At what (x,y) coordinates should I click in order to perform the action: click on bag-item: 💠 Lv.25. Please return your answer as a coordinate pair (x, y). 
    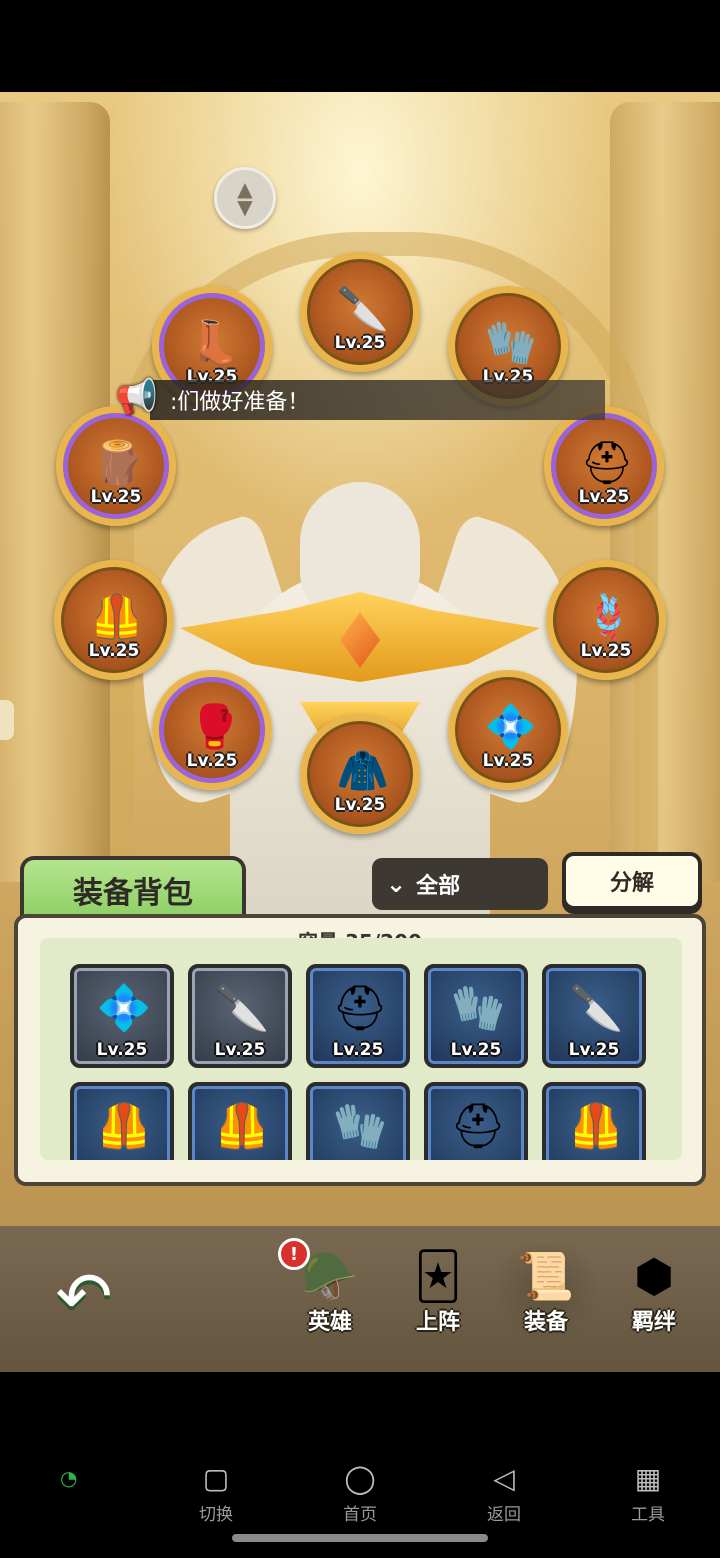
    Looking at the image, I should click on (122, 1016).